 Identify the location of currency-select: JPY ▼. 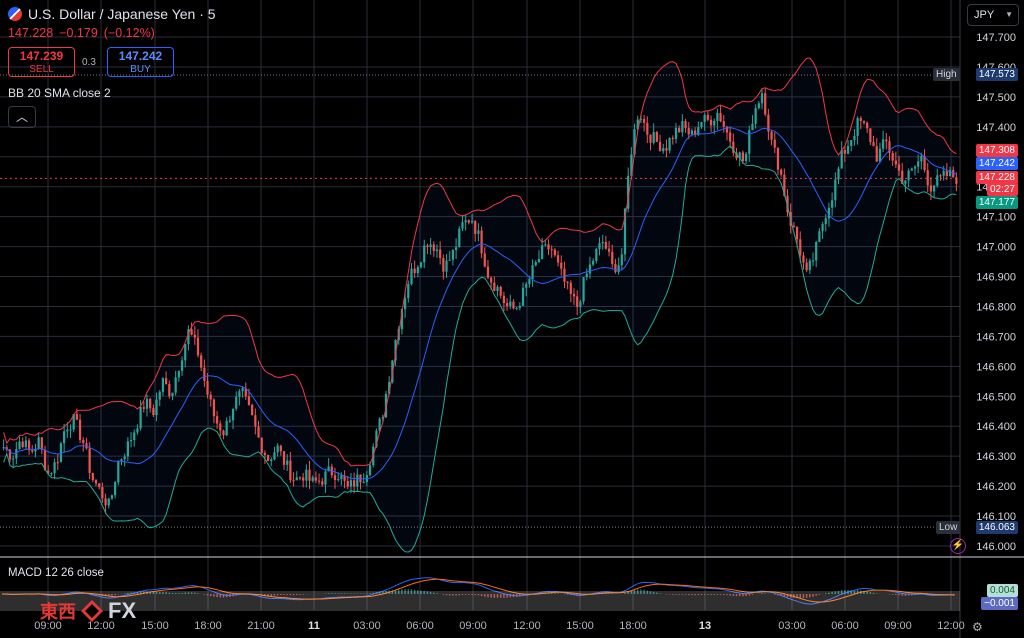
(993, 15).